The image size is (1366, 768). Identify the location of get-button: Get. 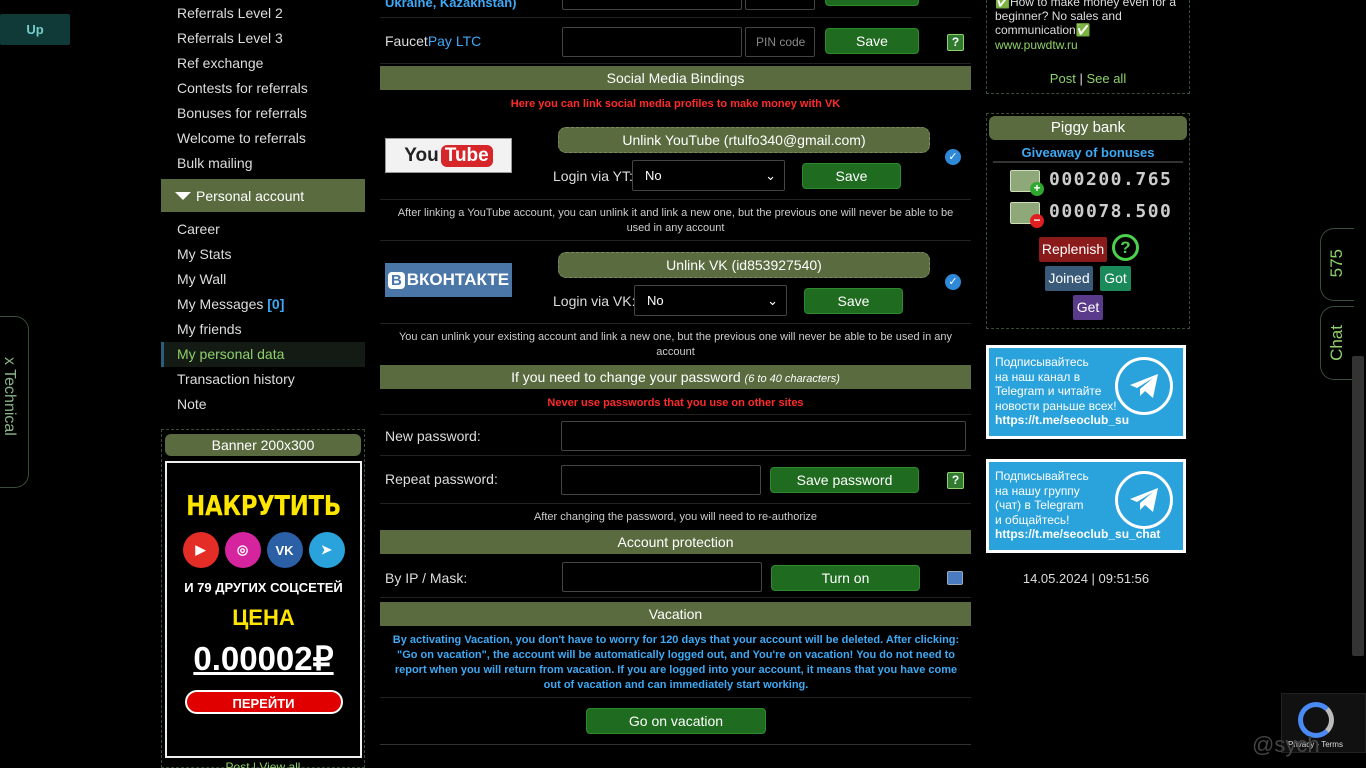
(1088, 307).